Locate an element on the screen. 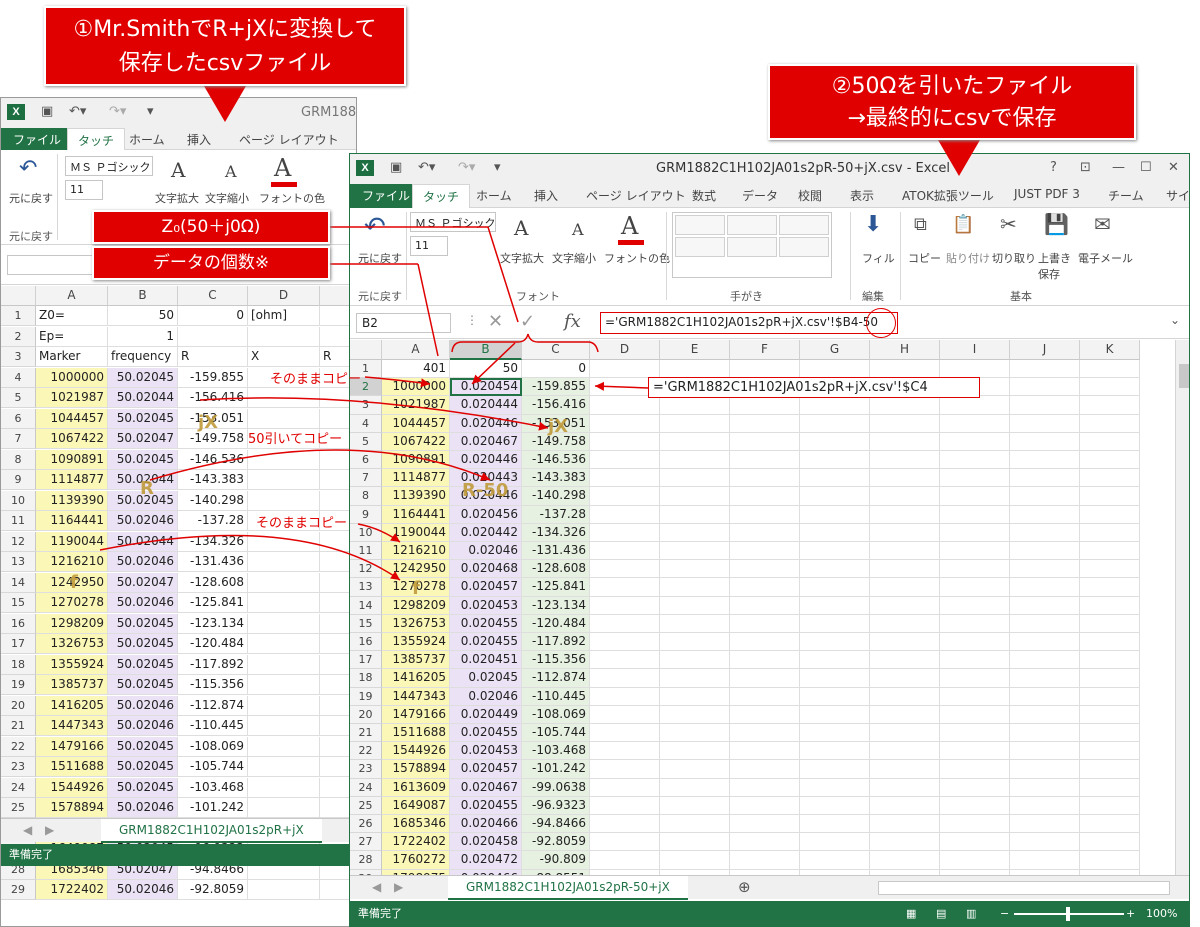 The image size is (1200, 927). annotation-copy-as-is: そのままコピー is located at coordinates (316, 379).